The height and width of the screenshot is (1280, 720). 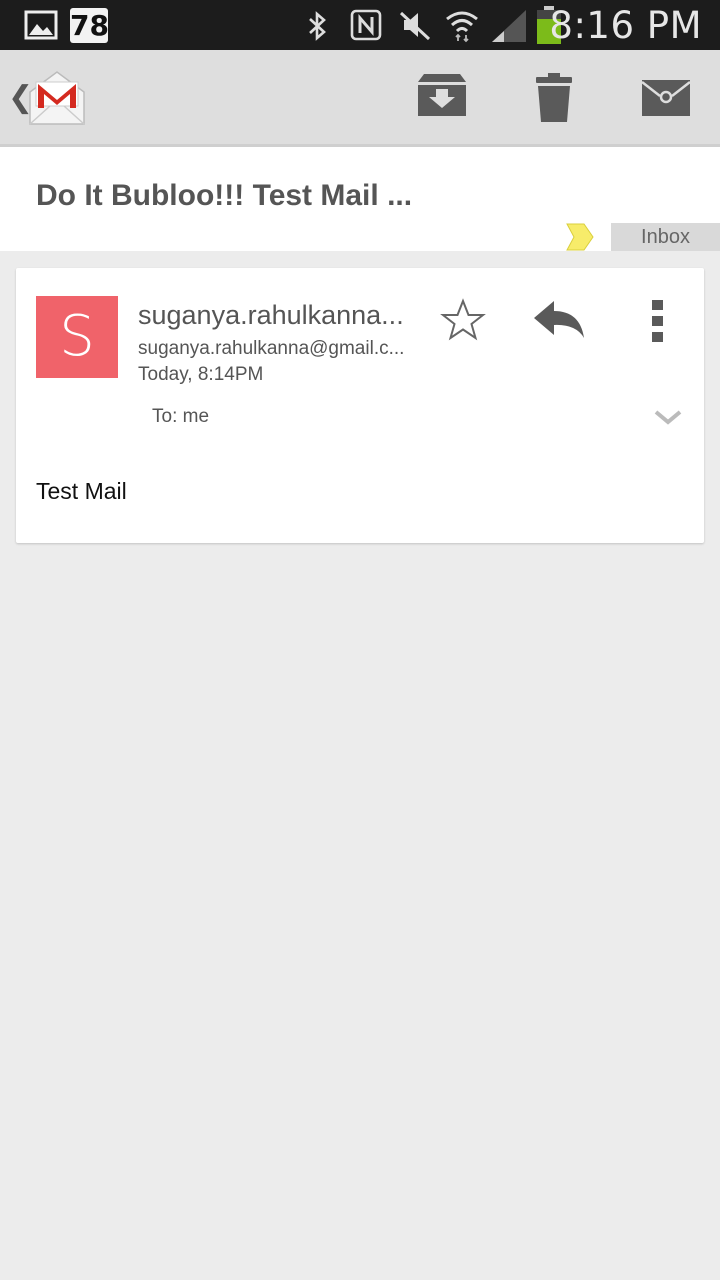 I want to click on chevron-down-icon, so click(x=668, y=418).